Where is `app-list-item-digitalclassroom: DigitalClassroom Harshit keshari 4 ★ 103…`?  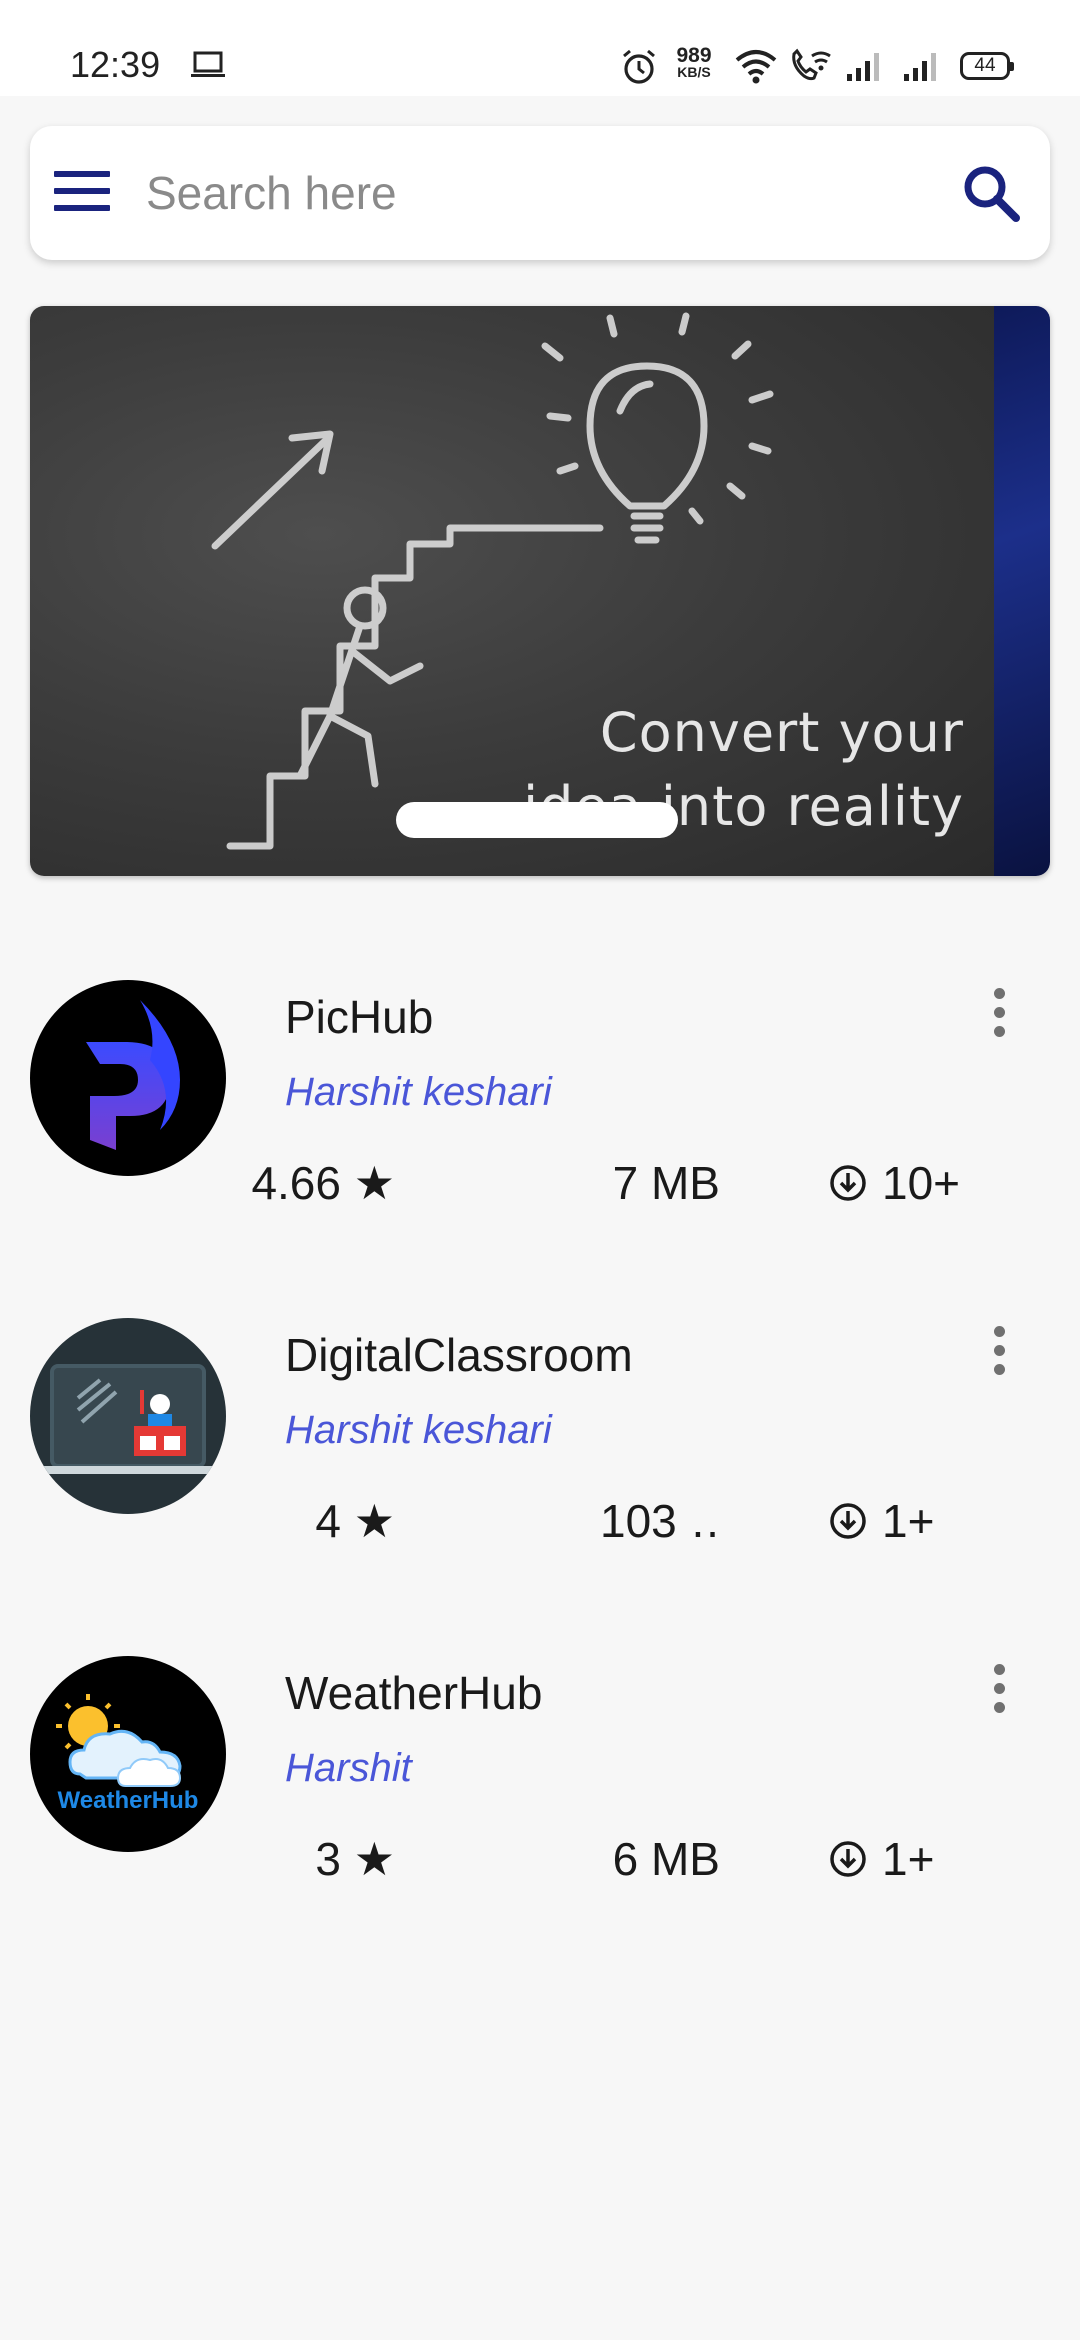
app-list-item-digitalclassroom: DigitalClassroom Harshit keshari 4 ★ 103… is located at coordinates (540, 1432).